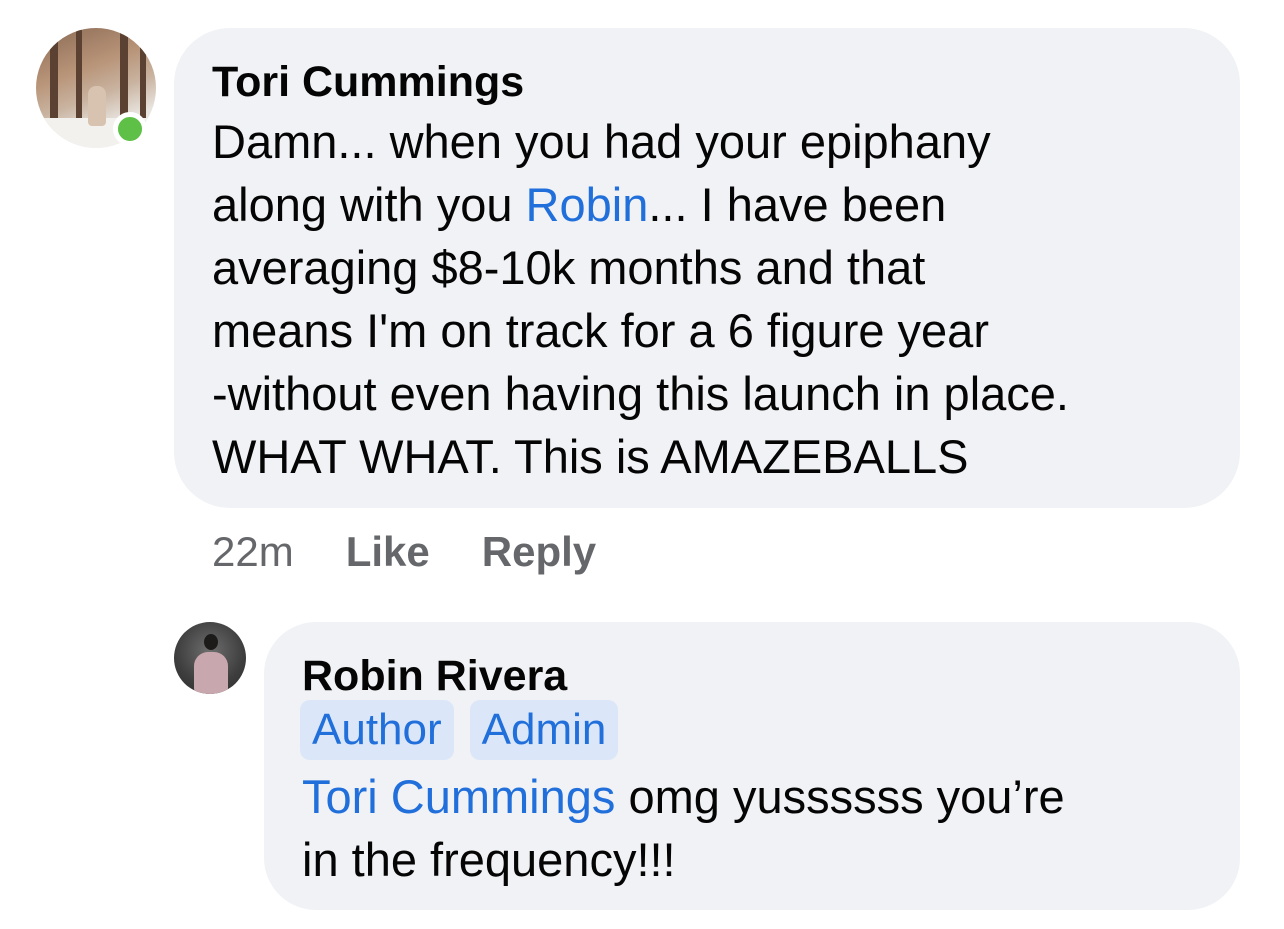 This screenshot has width=1284, height=929. What do you see at coordinates (601, 141) in the screenshot?
I see `text-segment: Damn... when you had your epiphany` at bounding box center [601, 141].